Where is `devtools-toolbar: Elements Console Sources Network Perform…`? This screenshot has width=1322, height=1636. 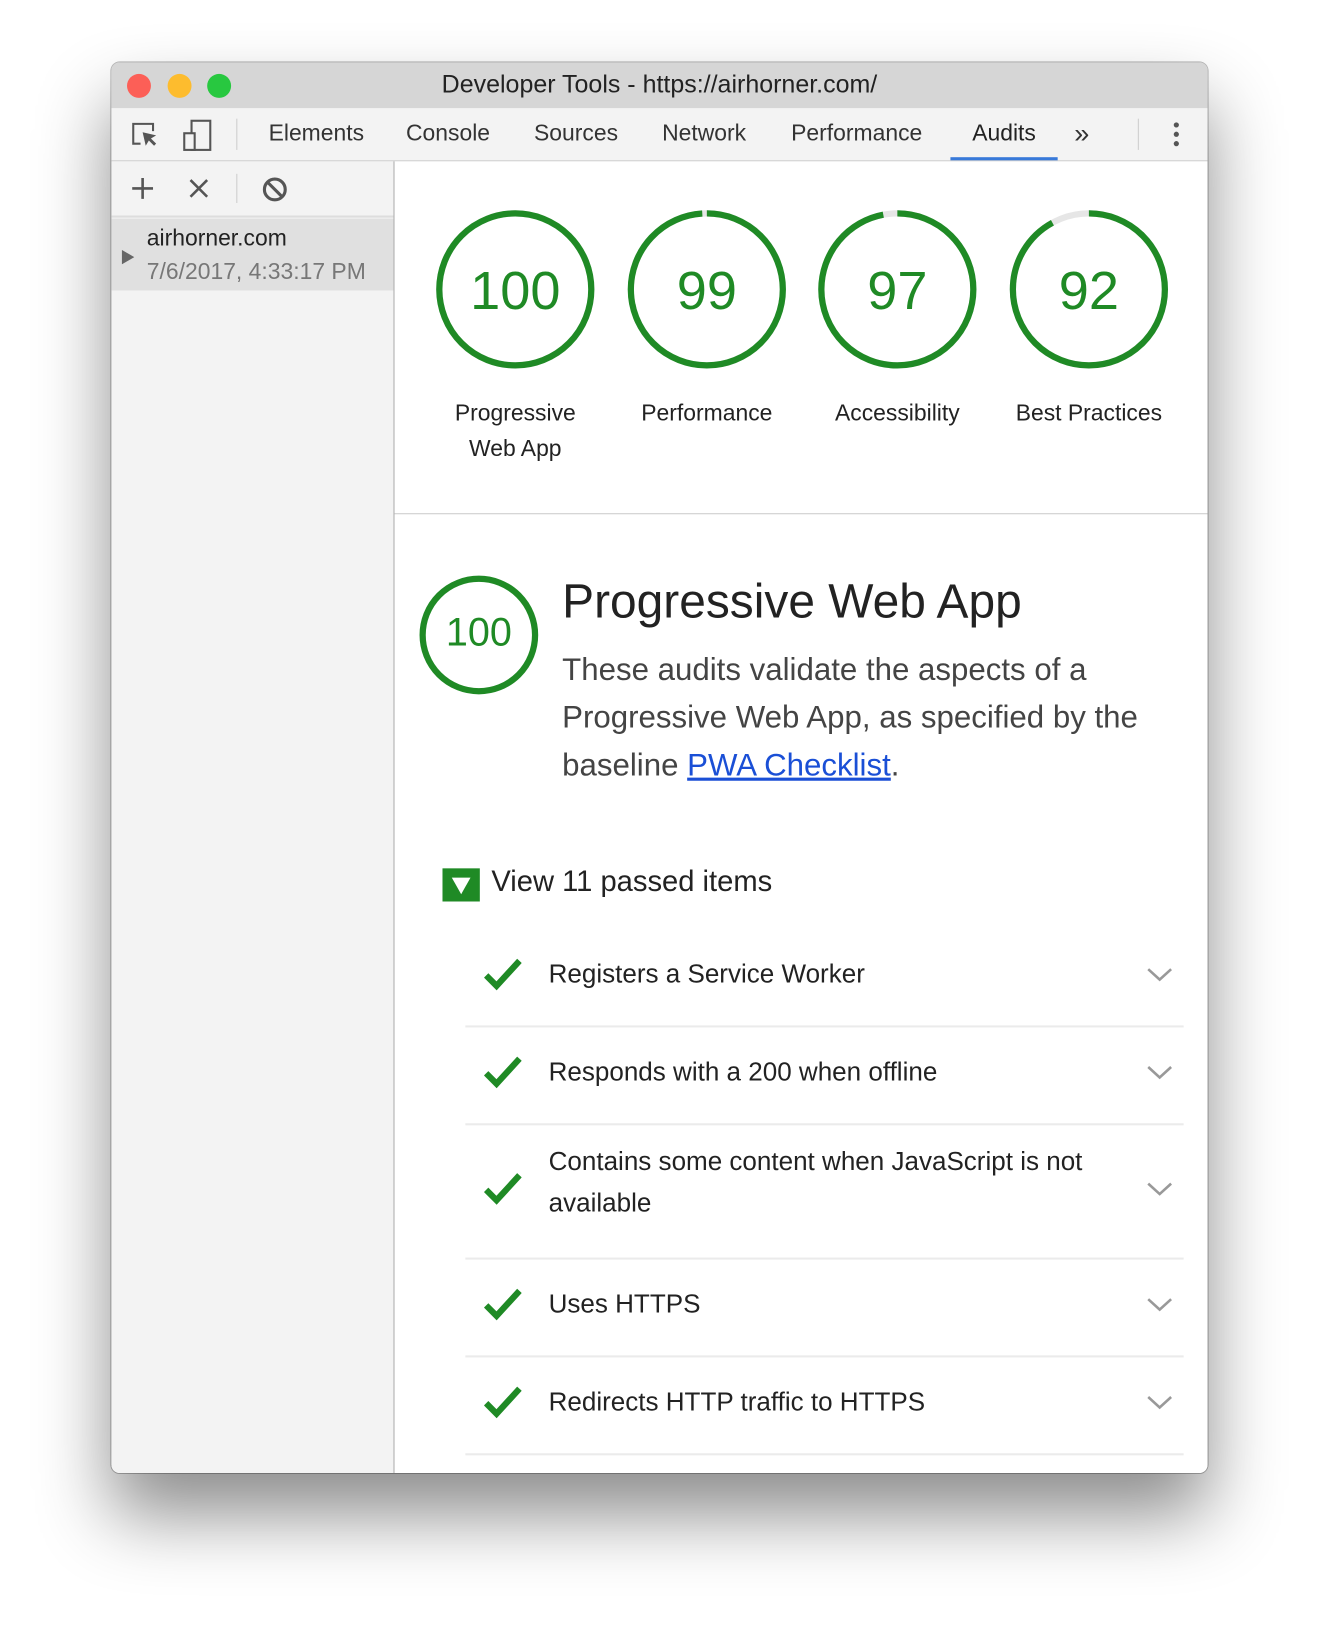
devtools-toolbar: Elements Console Sources Network Perform… is located at coordinates (659, 135).